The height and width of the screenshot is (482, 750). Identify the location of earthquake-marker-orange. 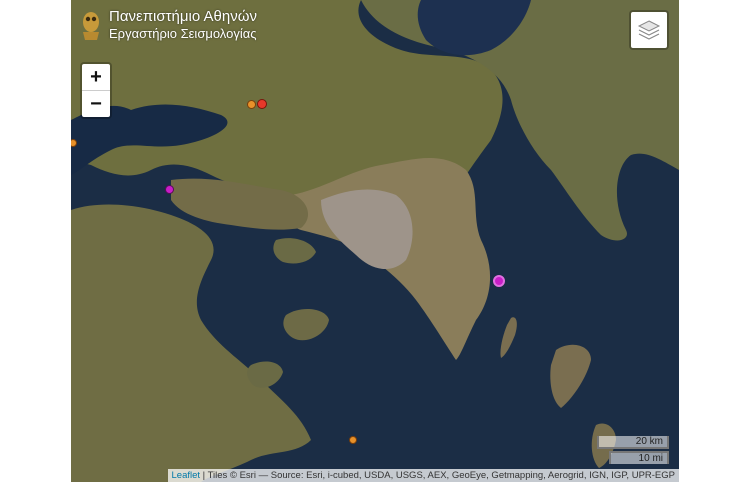
(251, 104).